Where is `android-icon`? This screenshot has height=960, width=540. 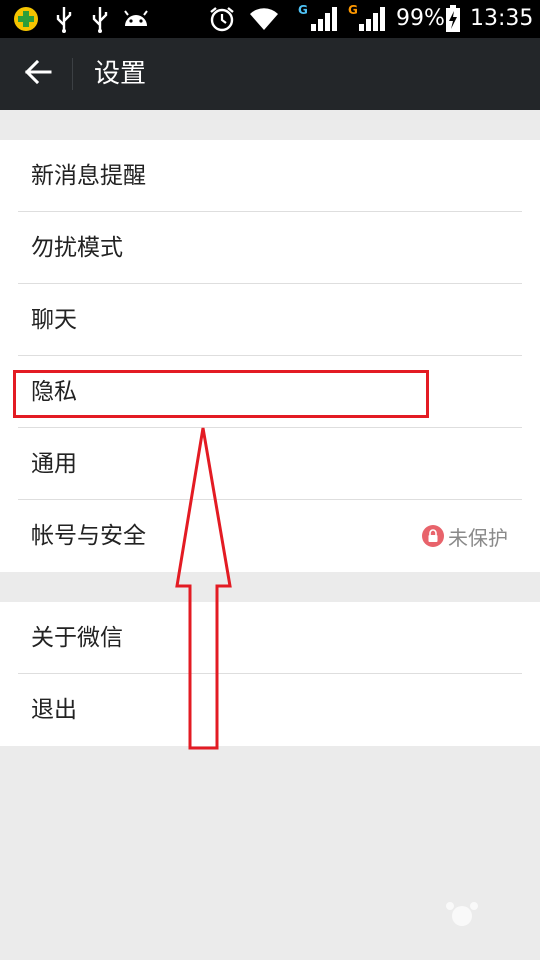
android-icon is located at coordinates (136, 19).